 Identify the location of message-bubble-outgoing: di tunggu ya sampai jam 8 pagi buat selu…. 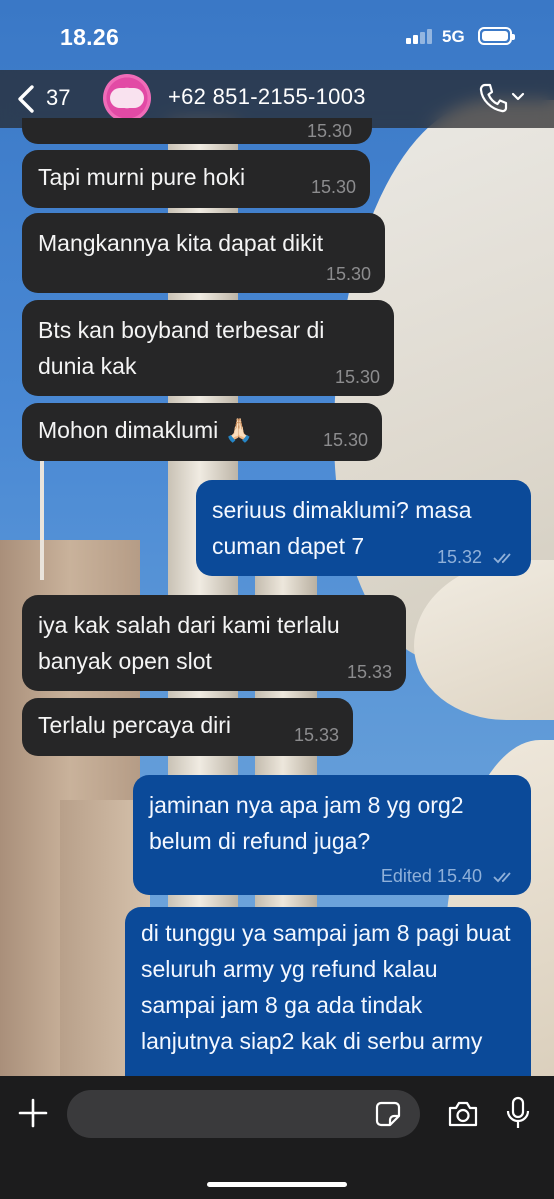
(328, 1002).